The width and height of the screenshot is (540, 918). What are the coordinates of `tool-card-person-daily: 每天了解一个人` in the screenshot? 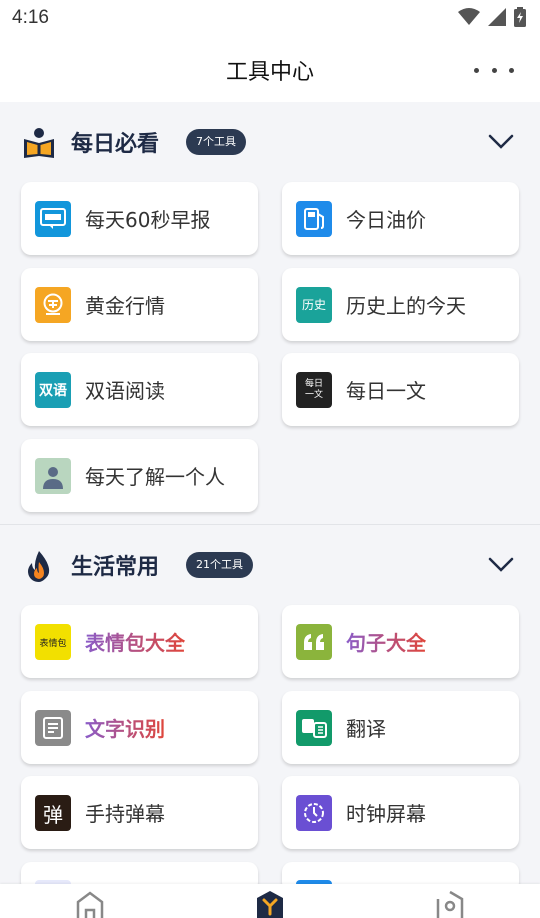 It's located at (139, 475).